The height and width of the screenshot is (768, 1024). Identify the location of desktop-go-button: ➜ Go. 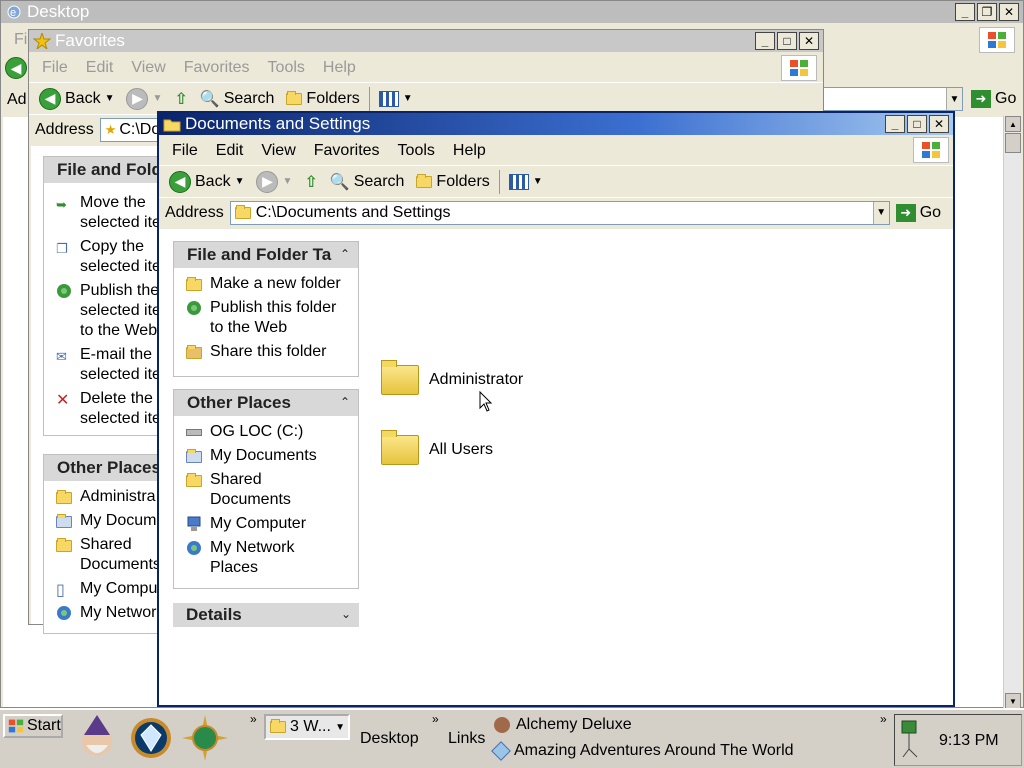
(993, 99).